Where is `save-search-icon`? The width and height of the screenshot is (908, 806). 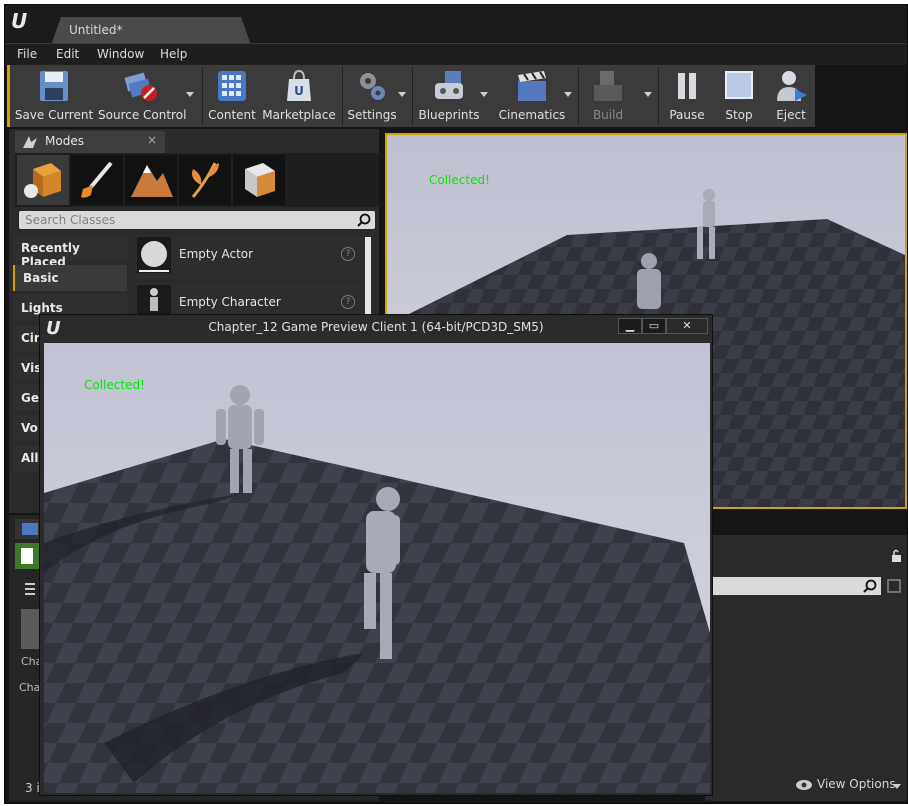
save-search-icon is located at coordinates (894, 586).